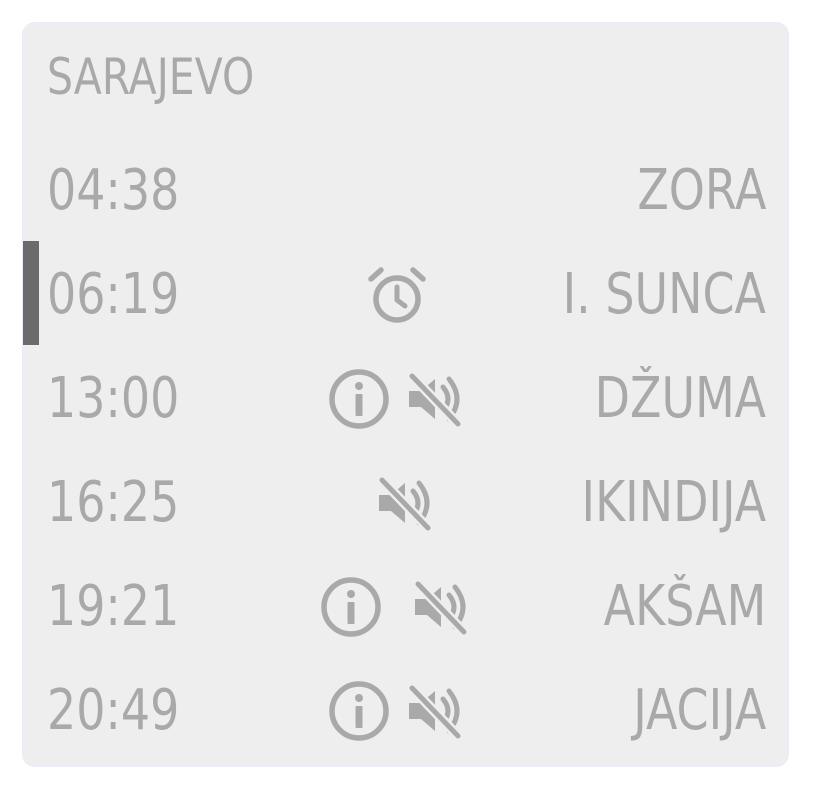 The width and height of the screenshot is (820, 798). What do you see at coordinates (684, 606) in the screenshot?
I see `prayer-name: AKŠAM` at bounding box center [684, 606].